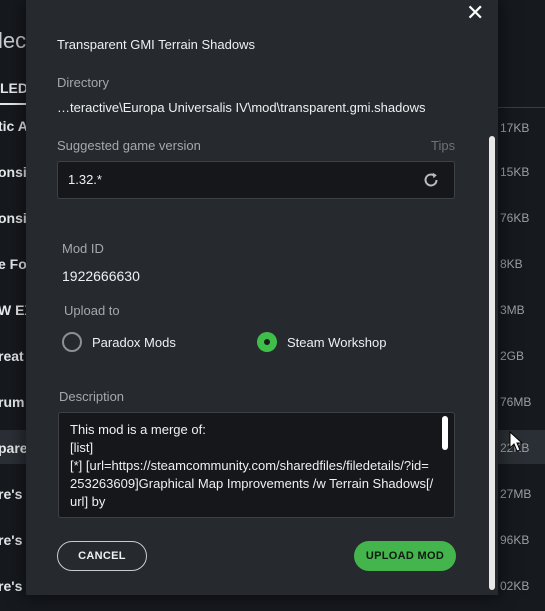 This screenshot has height=611, width=545. What do you see at coordinates (515, 128) in the screenshot?
I see `background-row-size: 17KB` at bounding box center [515, 128].